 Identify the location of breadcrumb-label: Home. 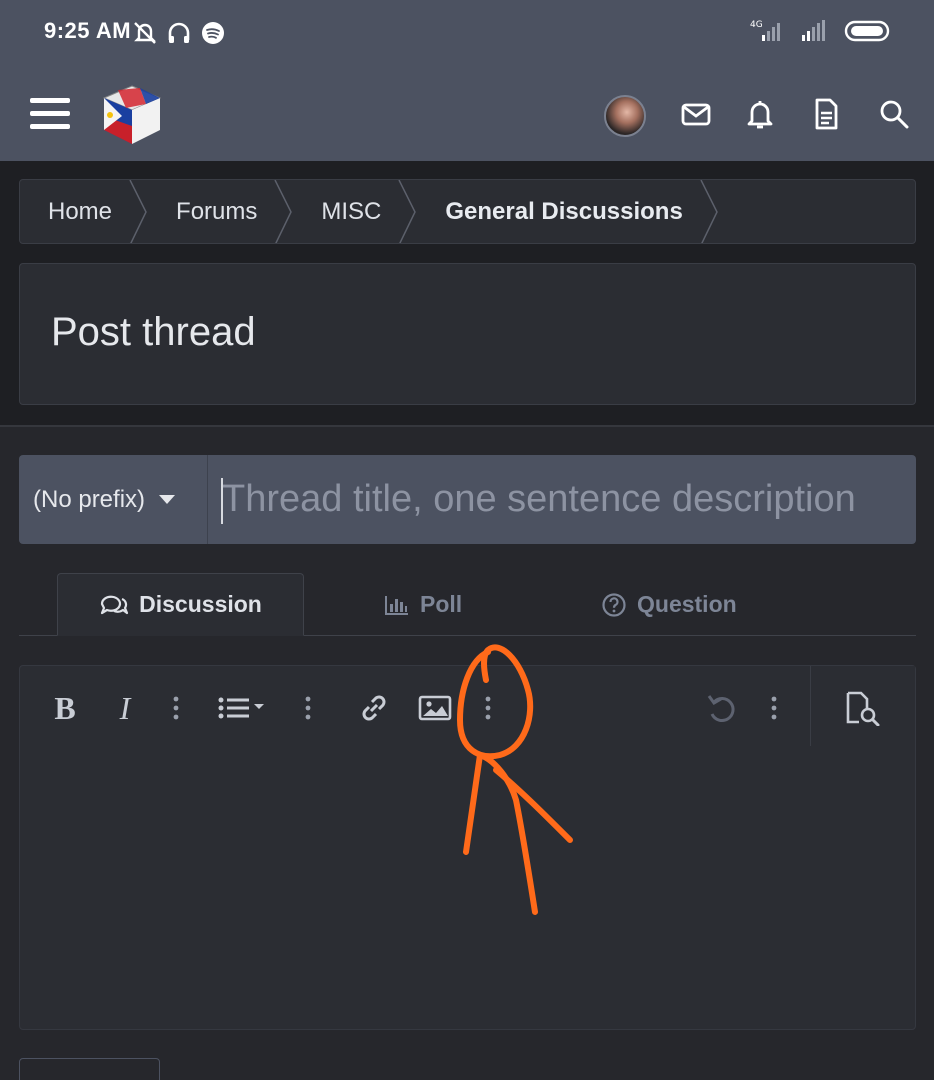
(80, 211).